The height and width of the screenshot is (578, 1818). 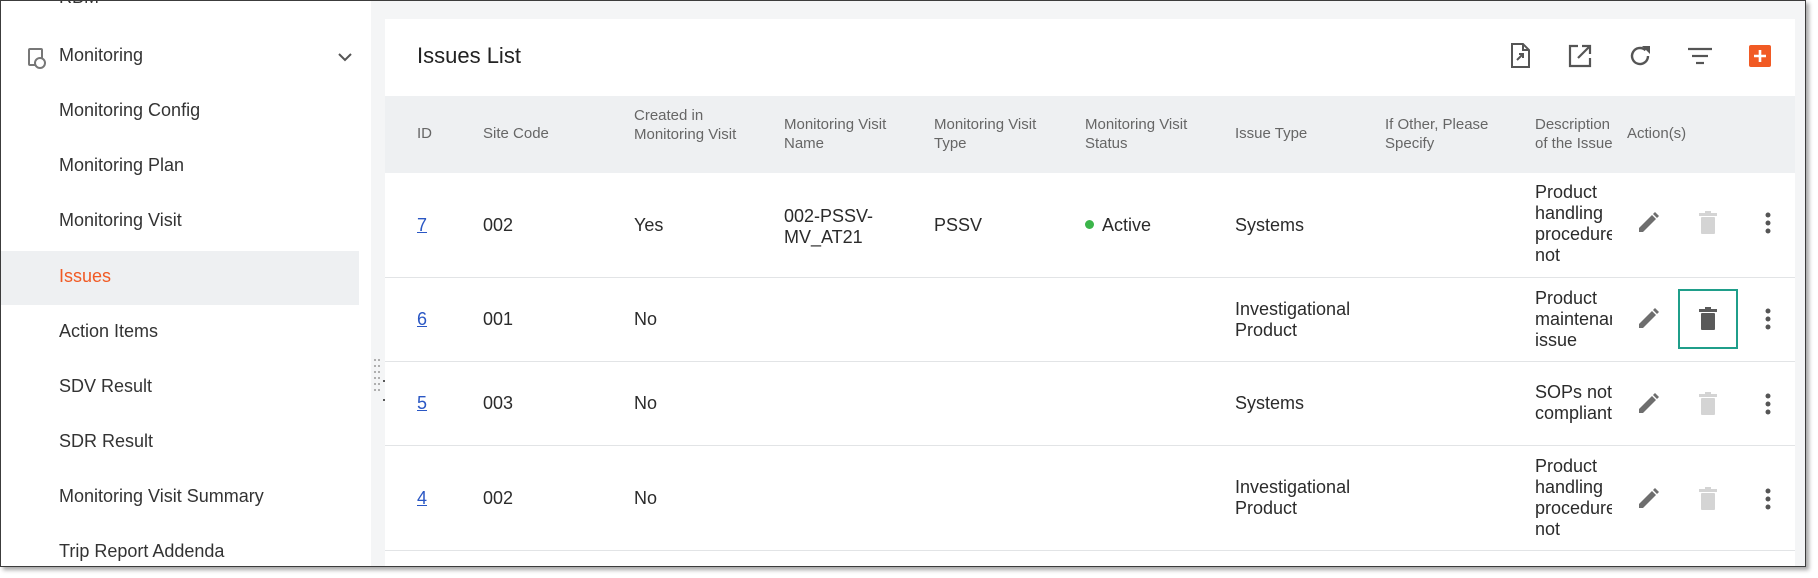 I want to click on sidebar-item-issues: Issues, so click(x=180, y=278).